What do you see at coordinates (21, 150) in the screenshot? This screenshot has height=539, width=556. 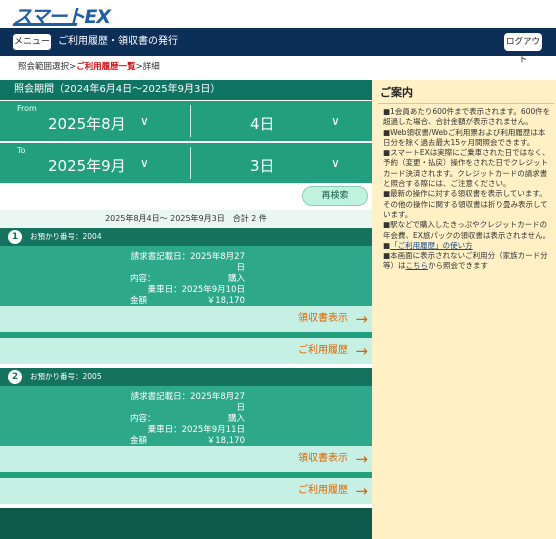 I see `to-label: To` at bounding box center [21, 150].